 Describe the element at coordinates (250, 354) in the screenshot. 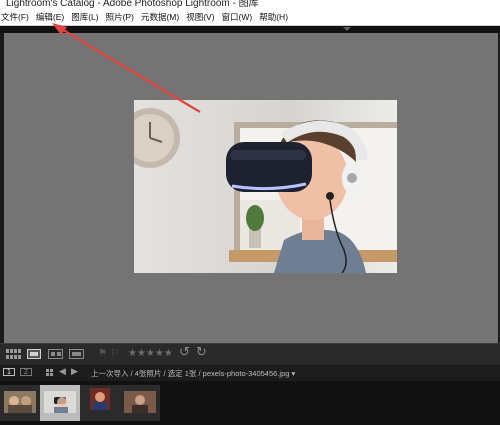

I see `loupe-toolbar: ⚑ ⚐ ★★★★★ ↺ ↻` at that location.